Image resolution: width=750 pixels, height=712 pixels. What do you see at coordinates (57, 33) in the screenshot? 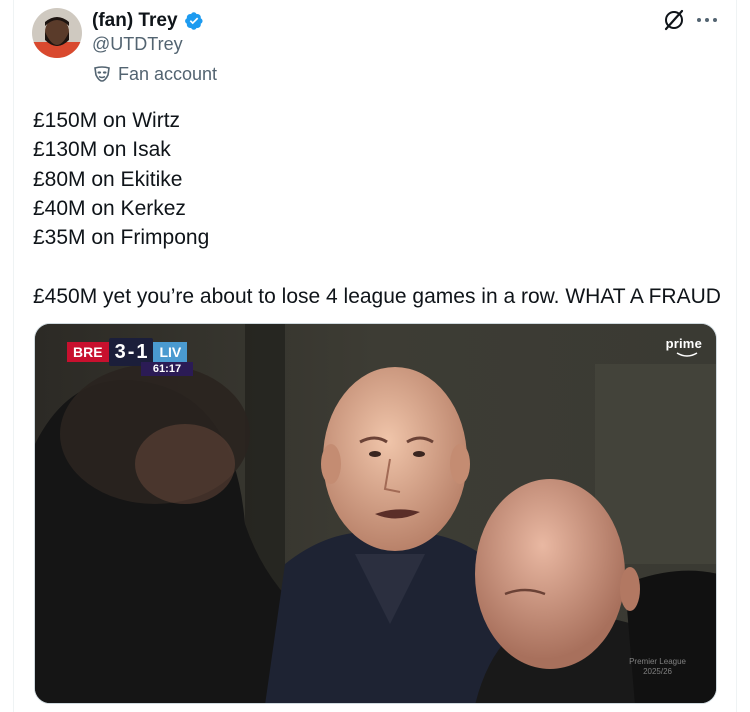
I see `avatar` at bounding box center [57, 33].